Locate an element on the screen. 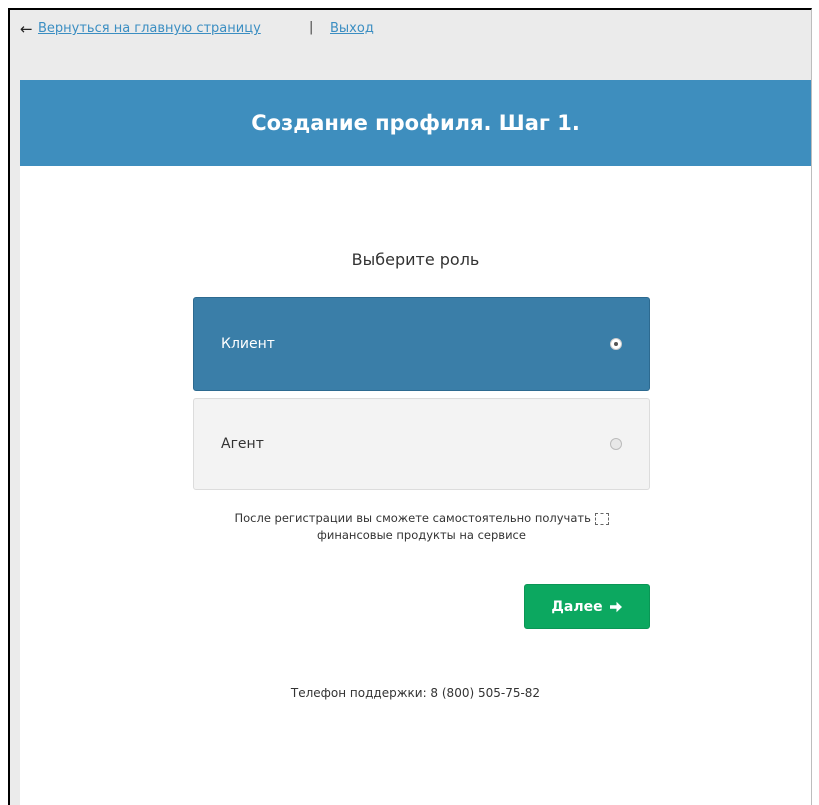  card-header: Создание профиля. Шаг 1. is located at coordinates (415, 123).